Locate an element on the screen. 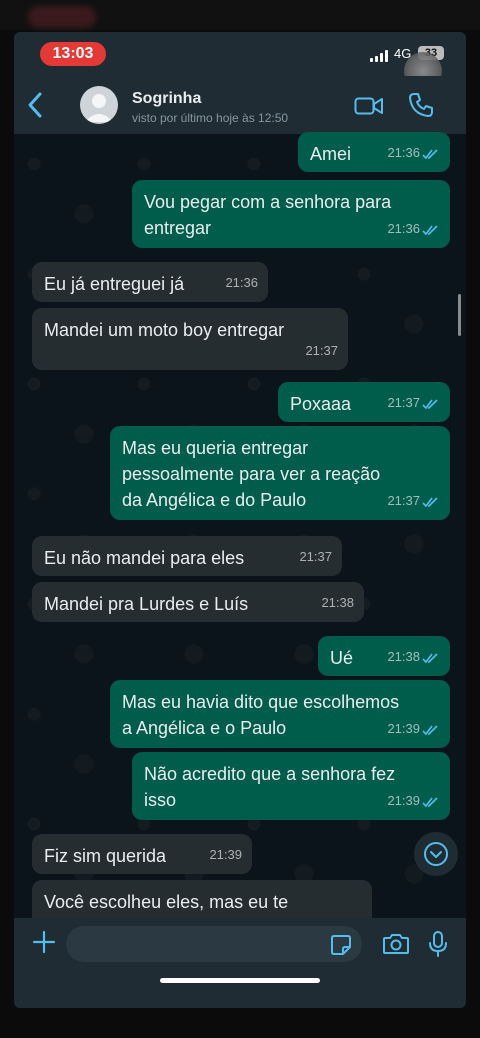 Image resolution: width=480 pixels, height=1038 pixels. mic-button is located at coordinates (438, 946).